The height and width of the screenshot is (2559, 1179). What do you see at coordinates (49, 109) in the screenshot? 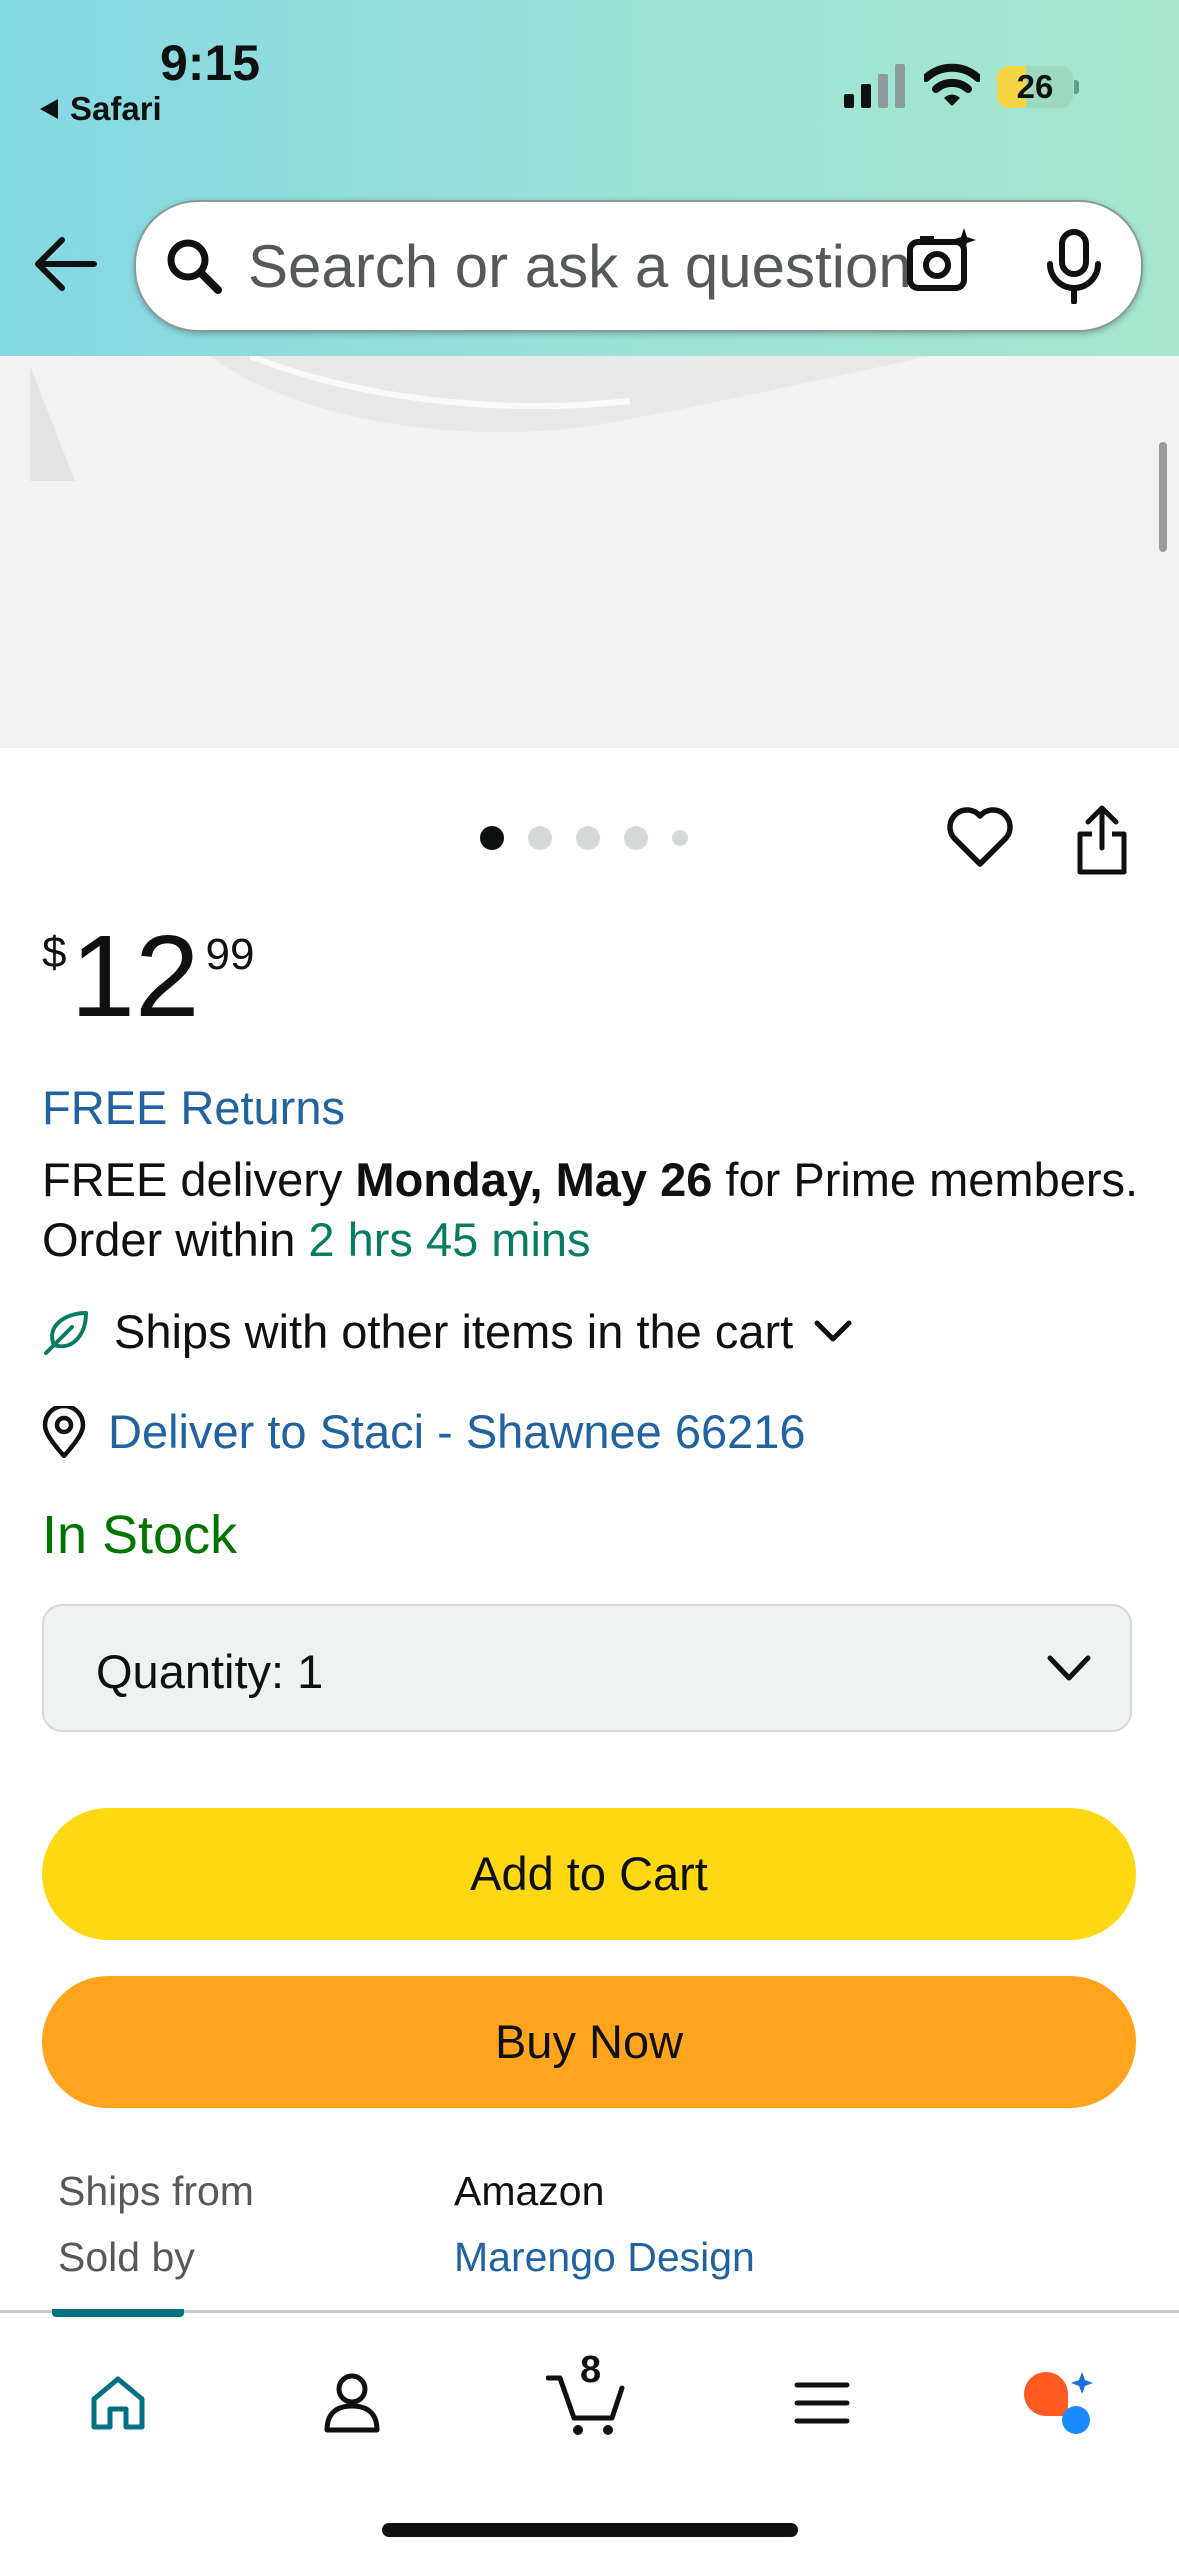
I see `back-triangle-icon` at bounding box center [49, 109].